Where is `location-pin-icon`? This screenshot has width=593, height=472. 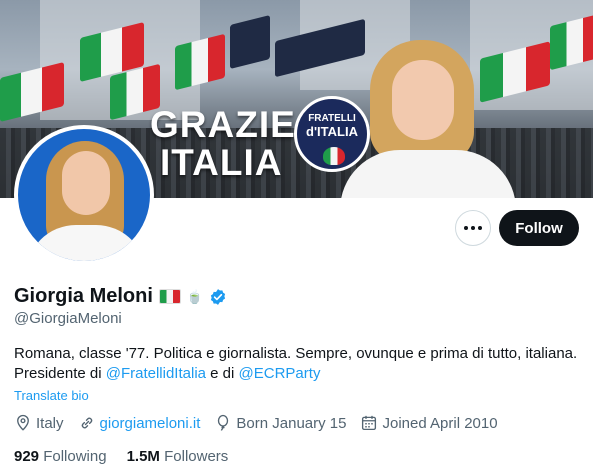 location-pin-icon is located at coordinates (23, 422).